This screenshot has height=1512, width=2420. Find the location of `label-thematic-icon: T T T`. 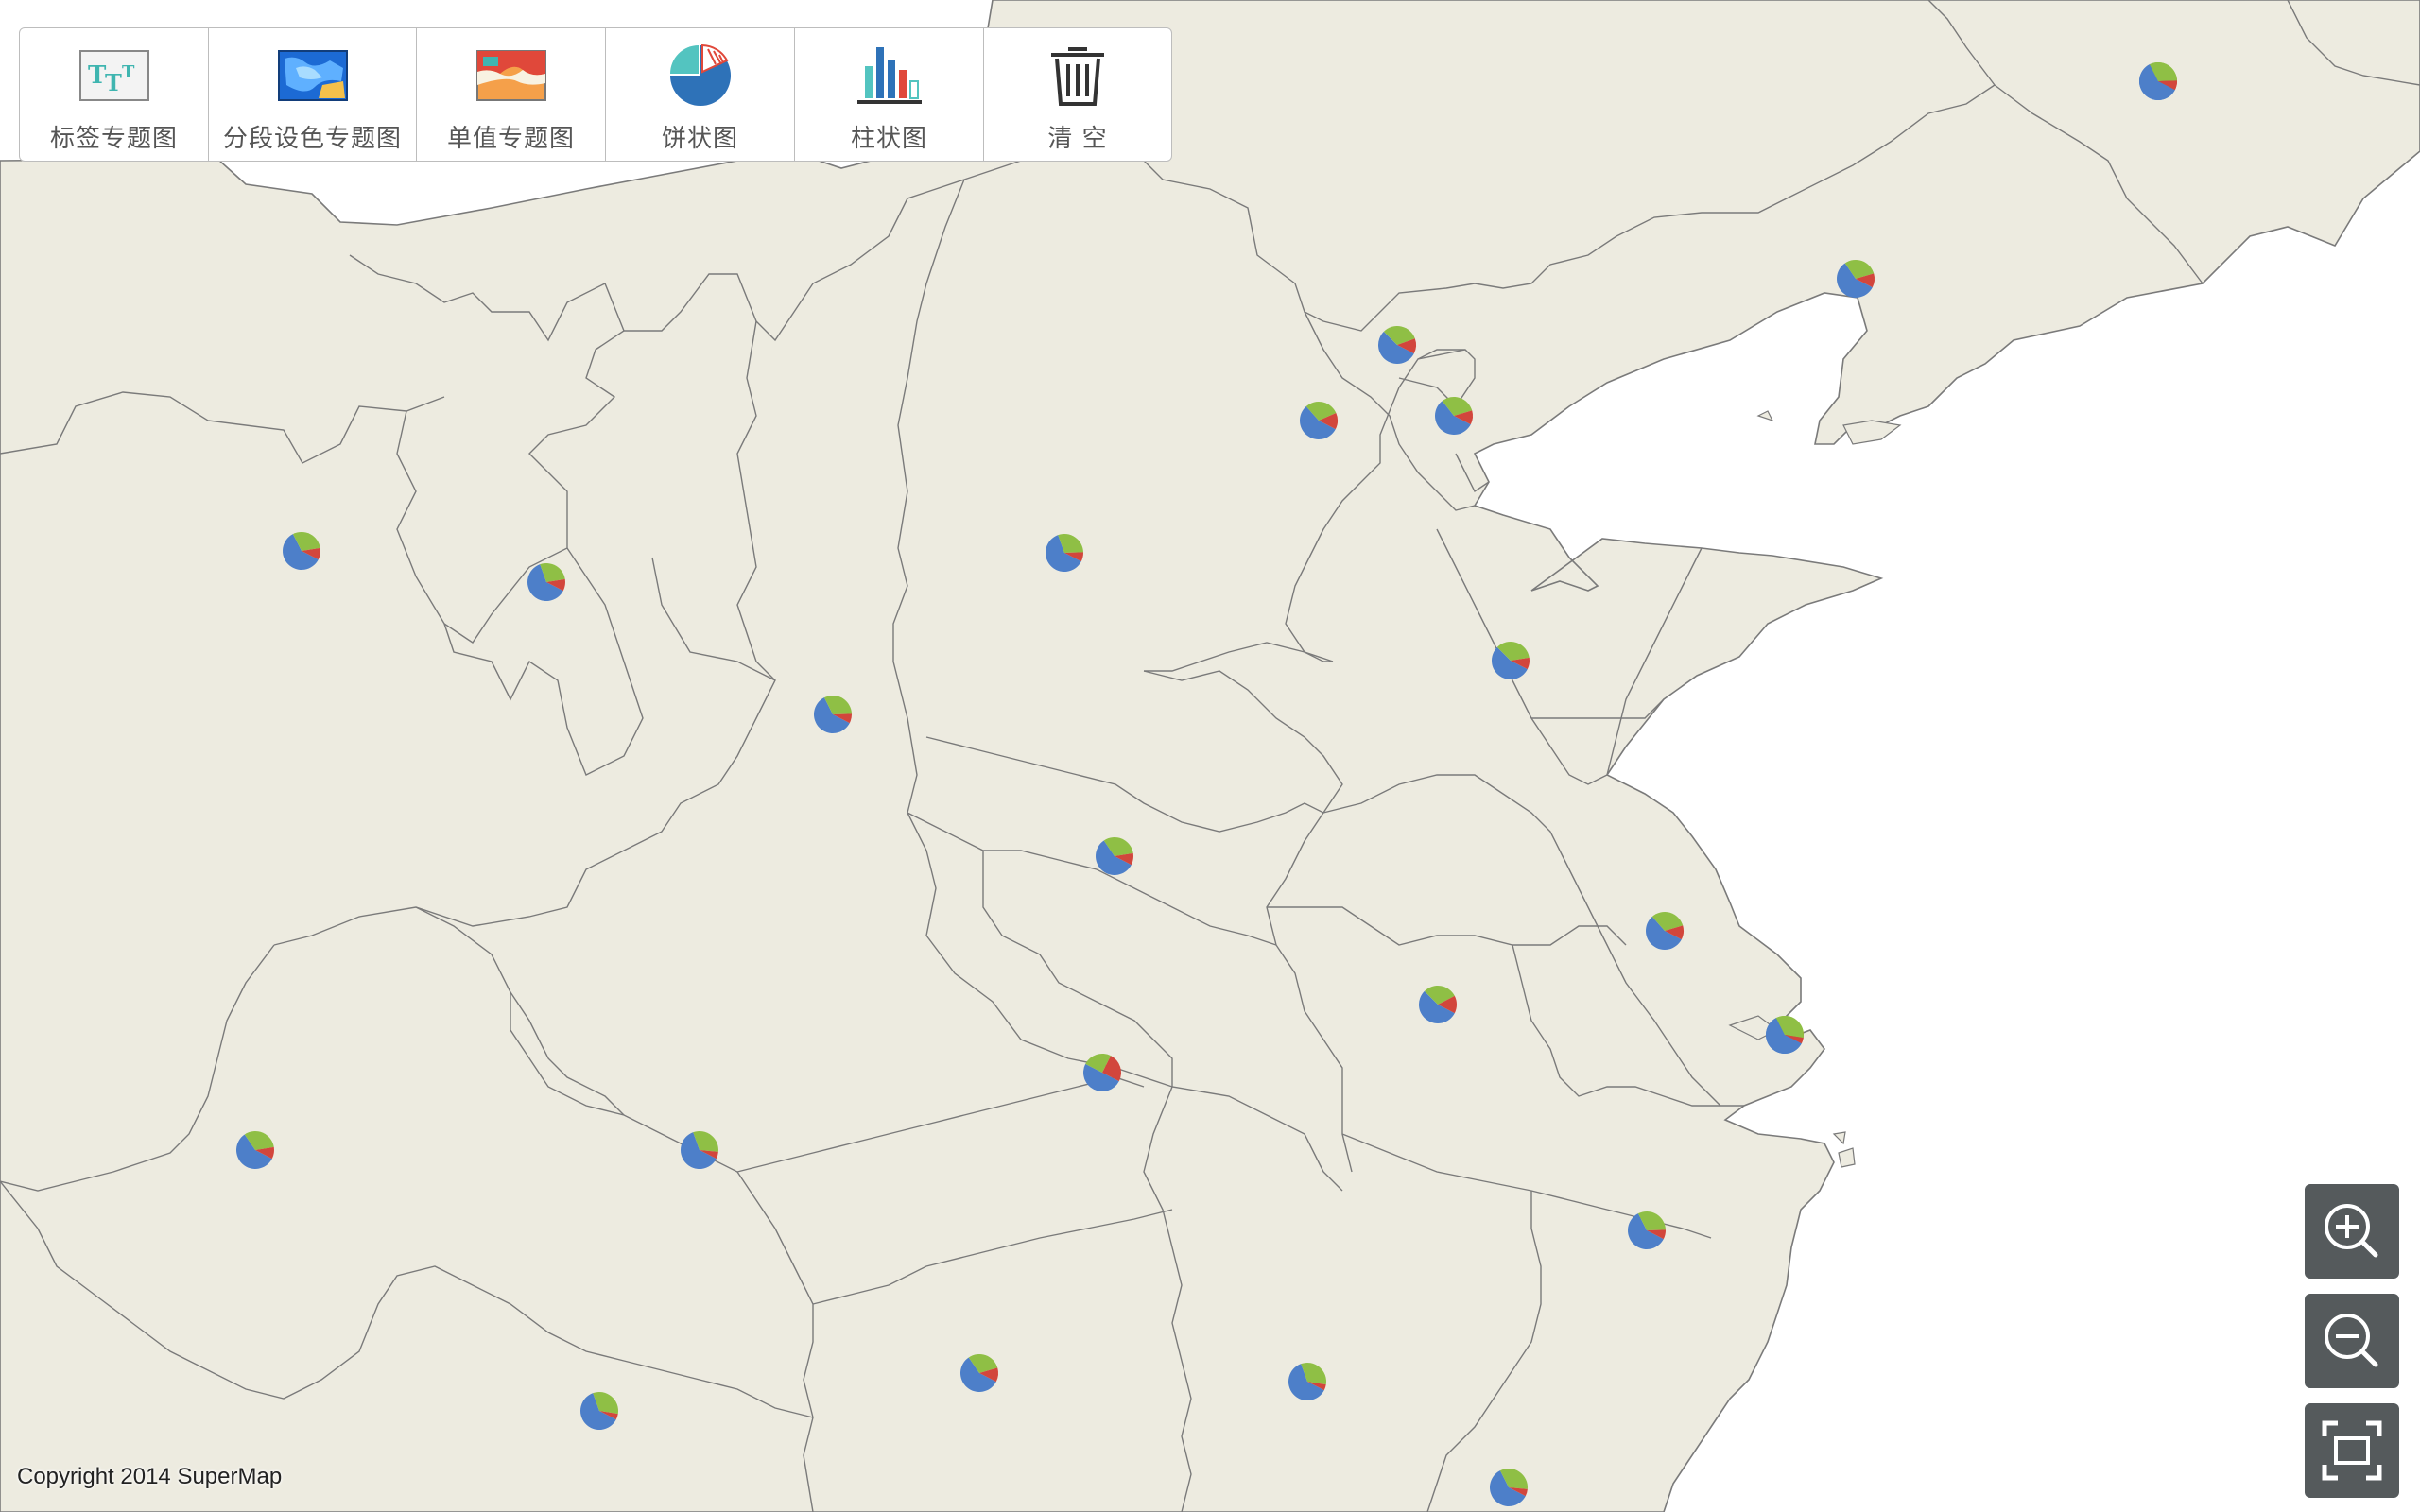

label-thematic-icon: T T T is located at coordinates (114, 75).